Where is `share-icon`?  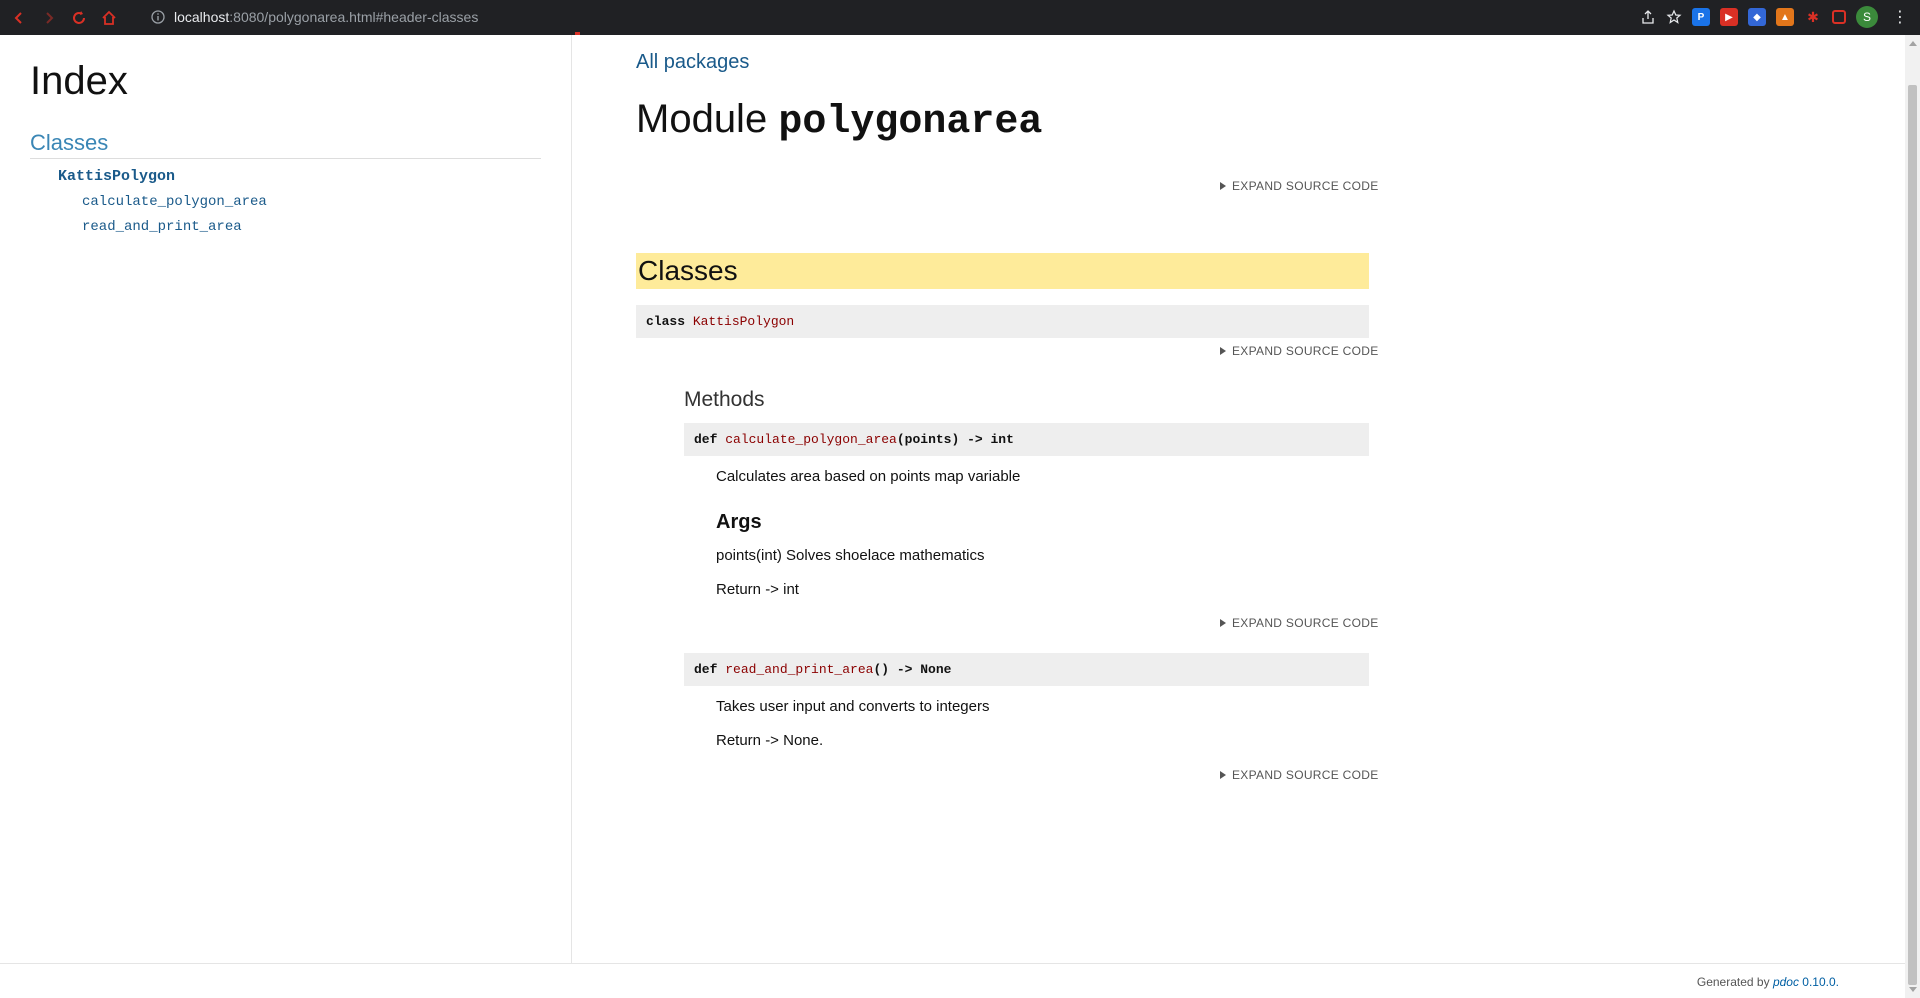
share-icon is located at coordinates (1648, 17).